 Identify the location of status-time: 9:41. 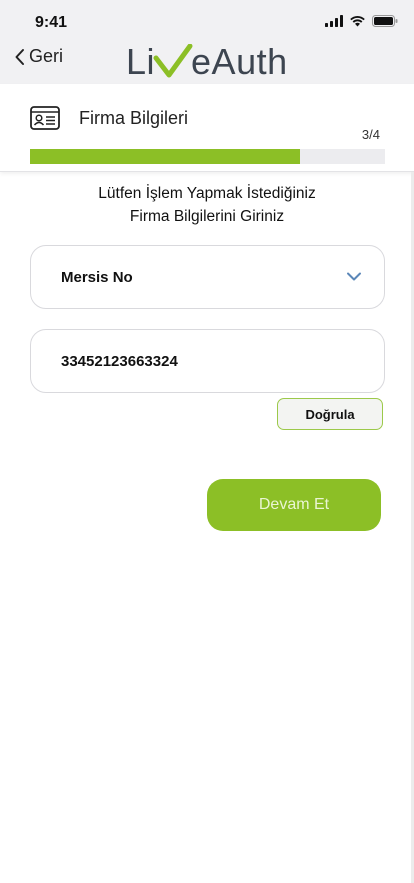
(51, 22).